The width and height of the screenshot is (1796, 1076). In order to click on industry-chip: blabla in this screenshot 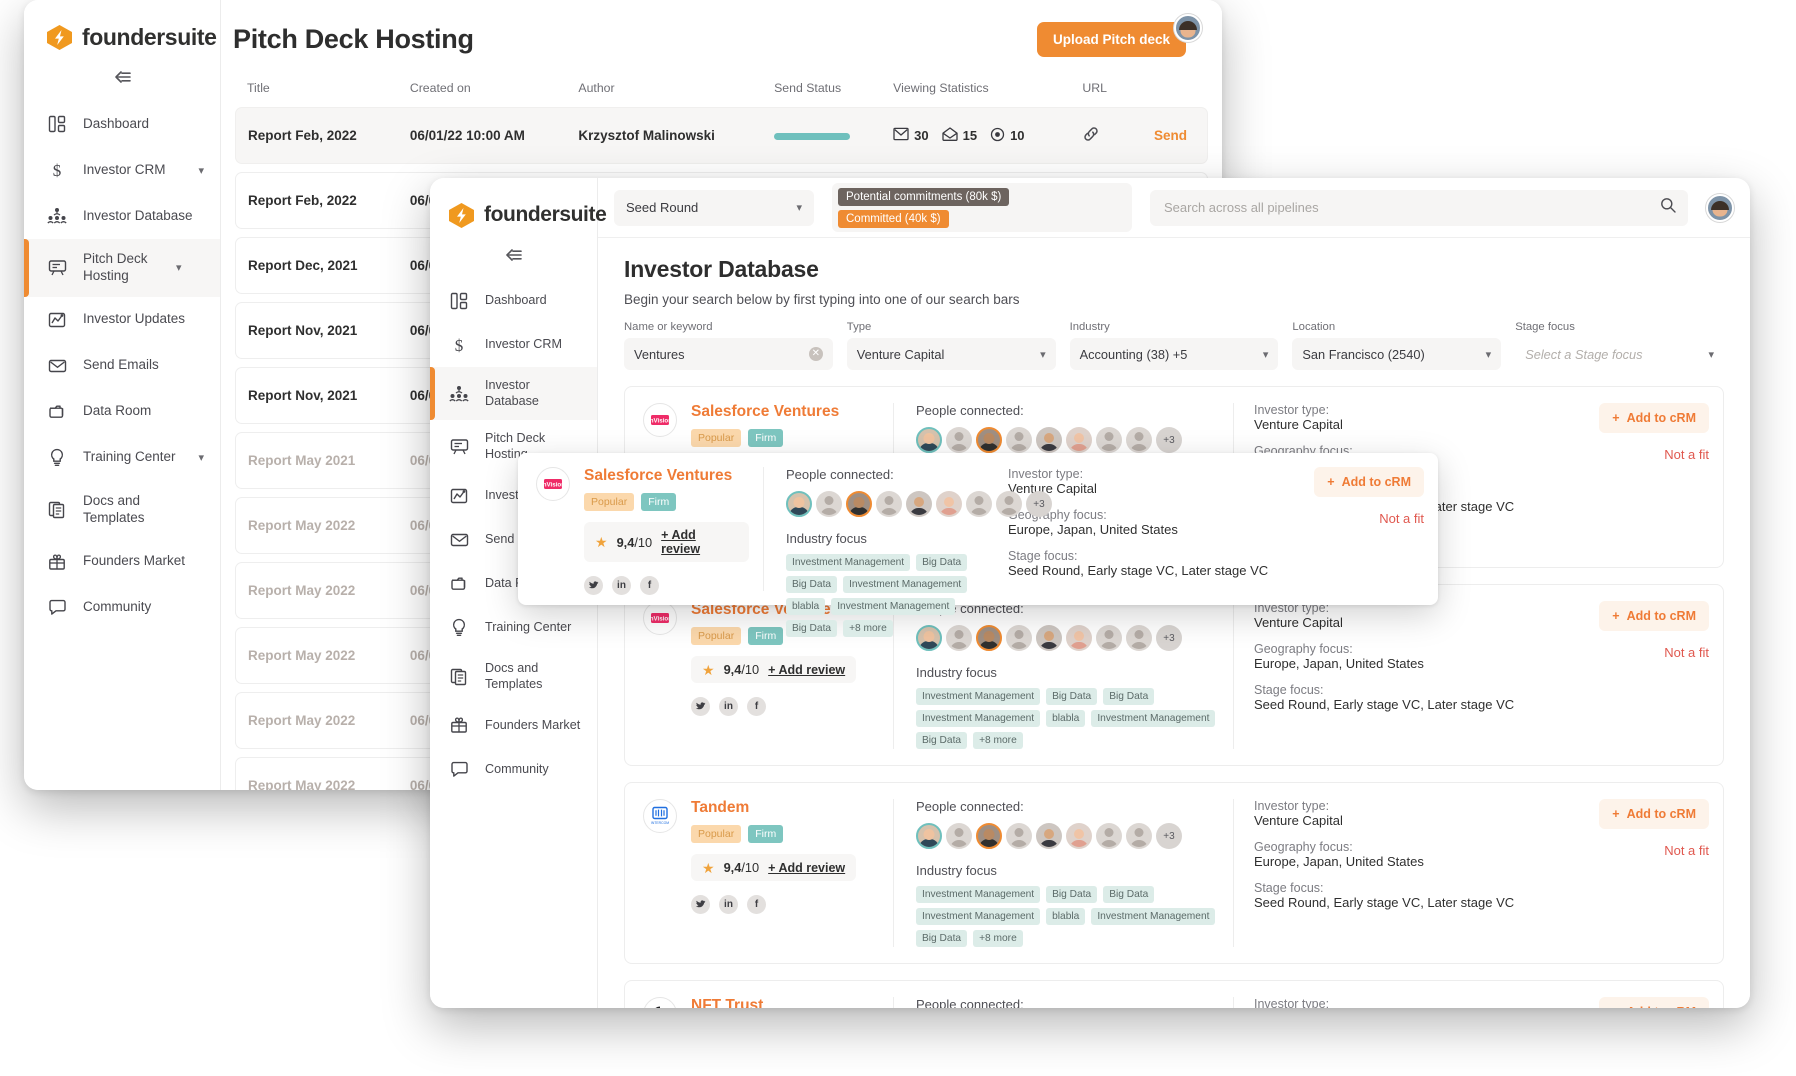, I will do `click(1066, 718)`.